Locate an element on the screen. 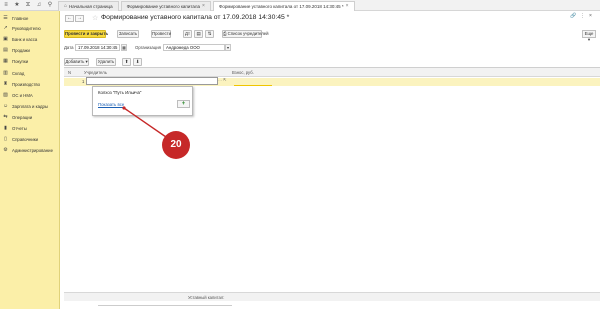 The height and width of the screenshot is (309, 600). dropdown-icon: ▾ is located at coordinates (228, 47).